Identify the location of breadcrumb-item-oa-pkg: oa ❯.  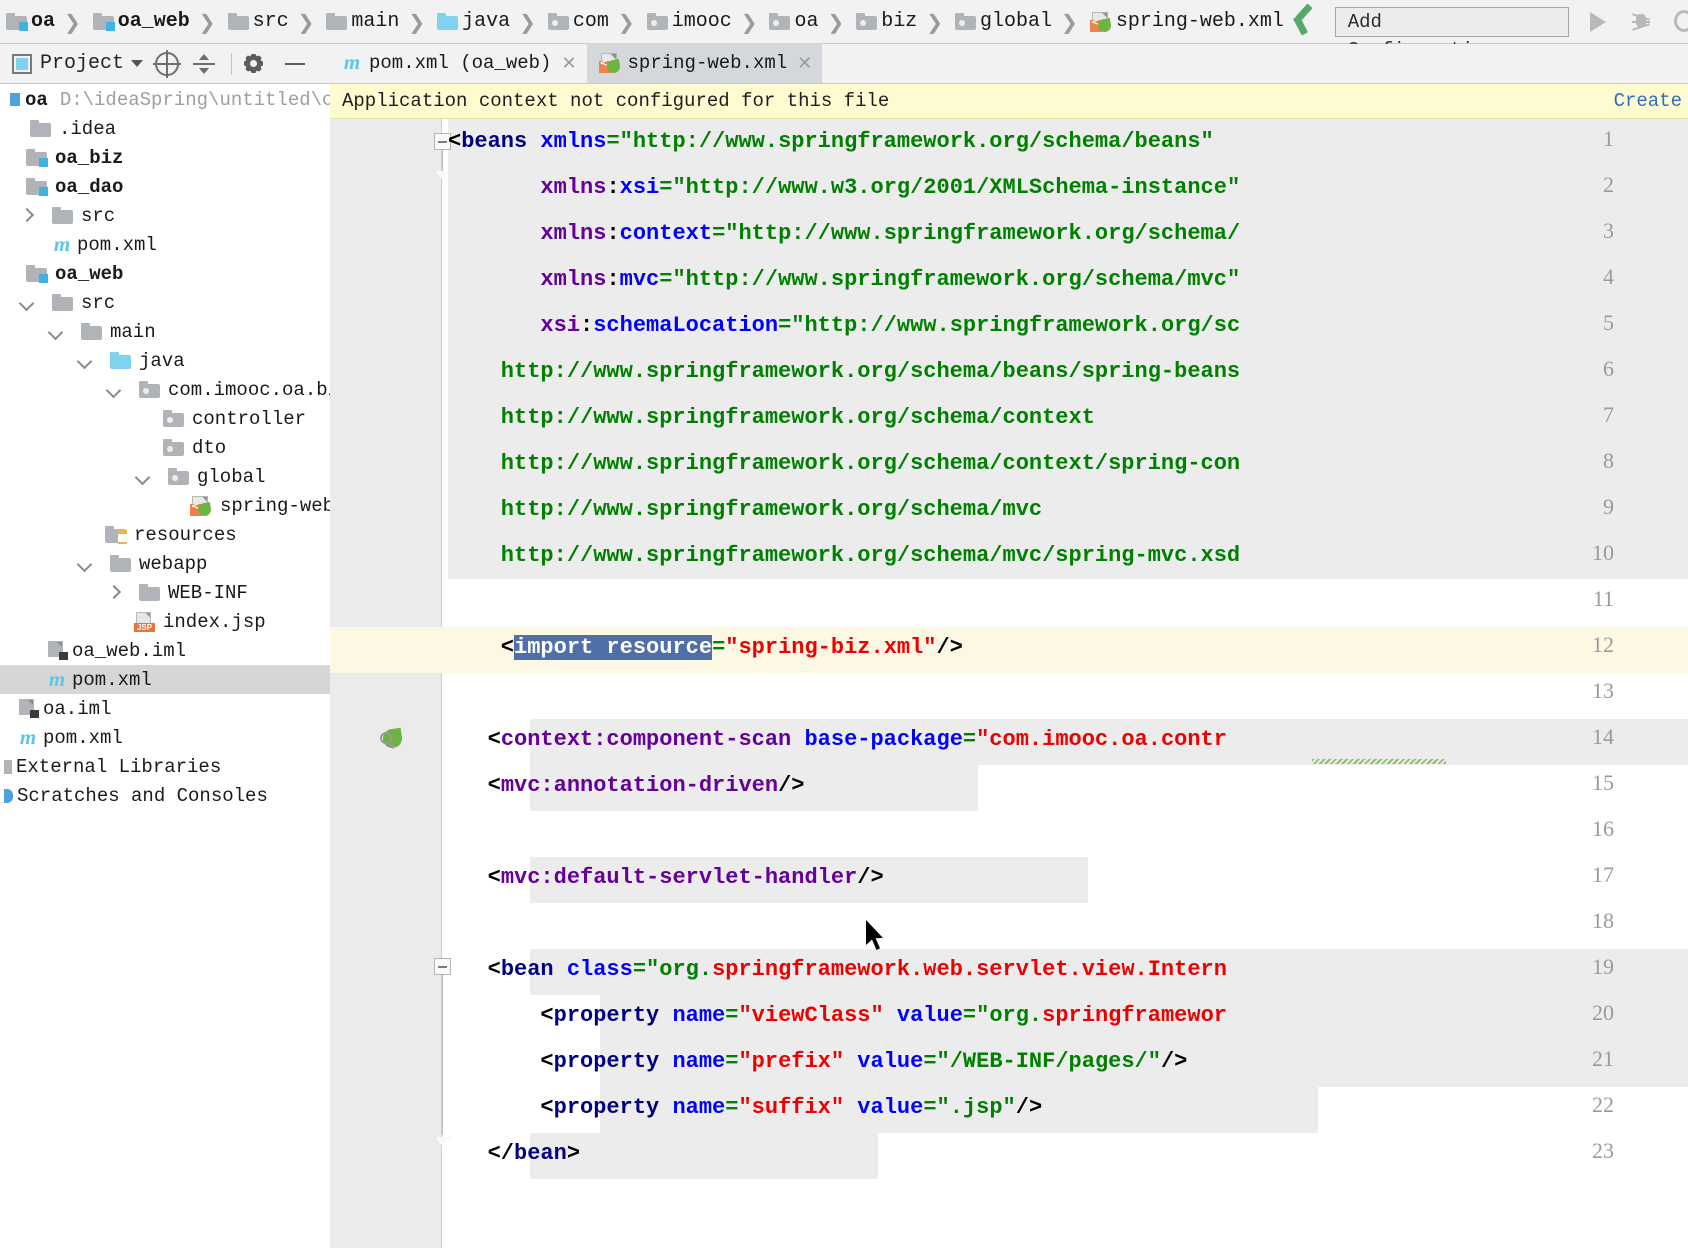
(806, 22).